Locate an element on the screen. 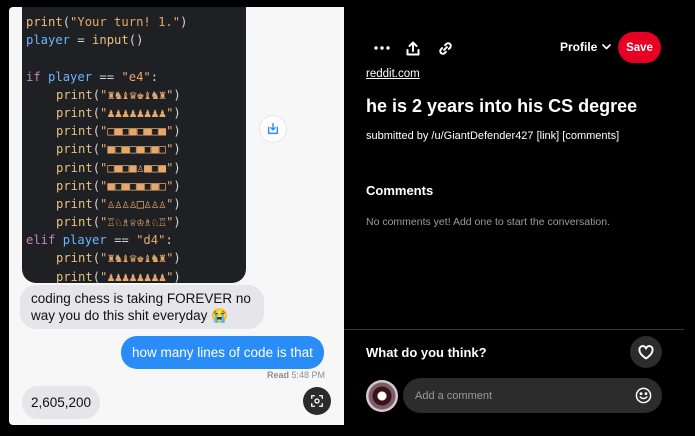 The height and width of the screenshot is (436, 695). code-line: elif player == "d4": is located at coordinates (136, 240).